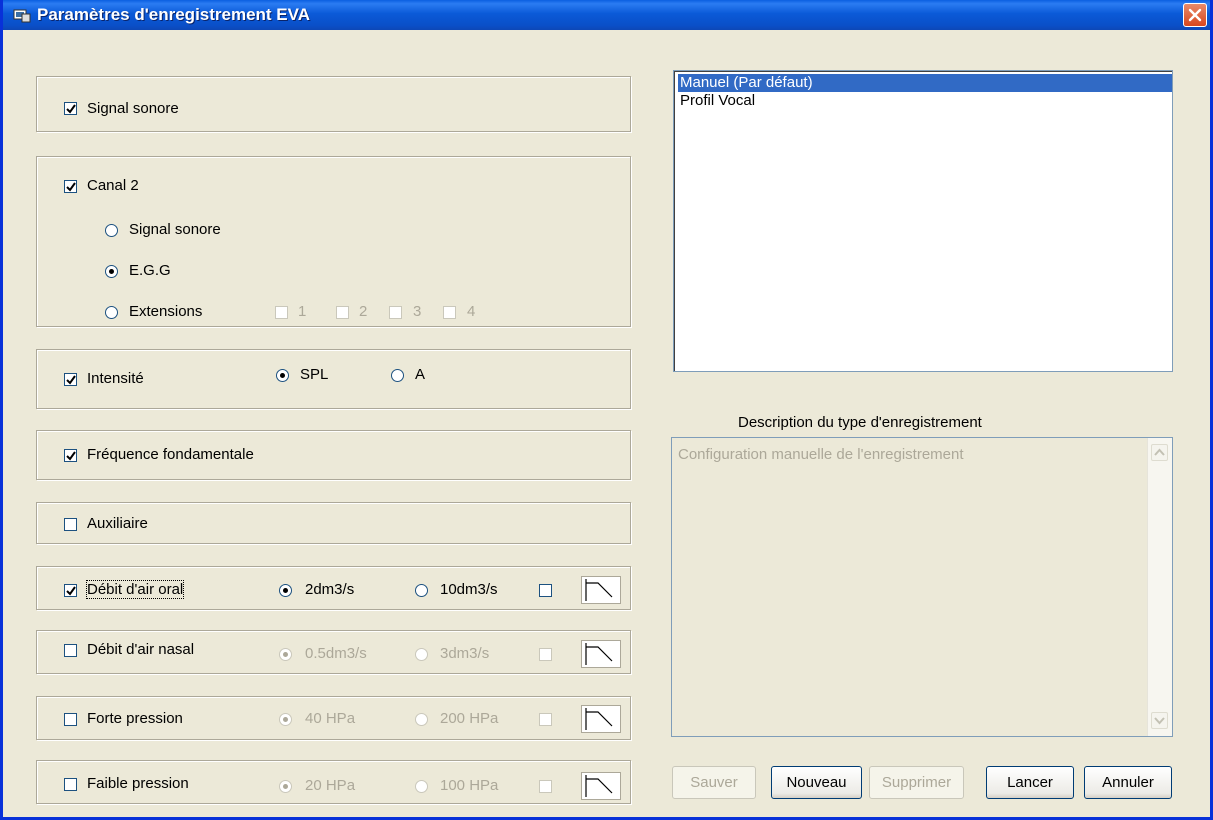 The image size is (1213, 820). I want to click on intensite-spl-label: SPL, so click(314, 374).